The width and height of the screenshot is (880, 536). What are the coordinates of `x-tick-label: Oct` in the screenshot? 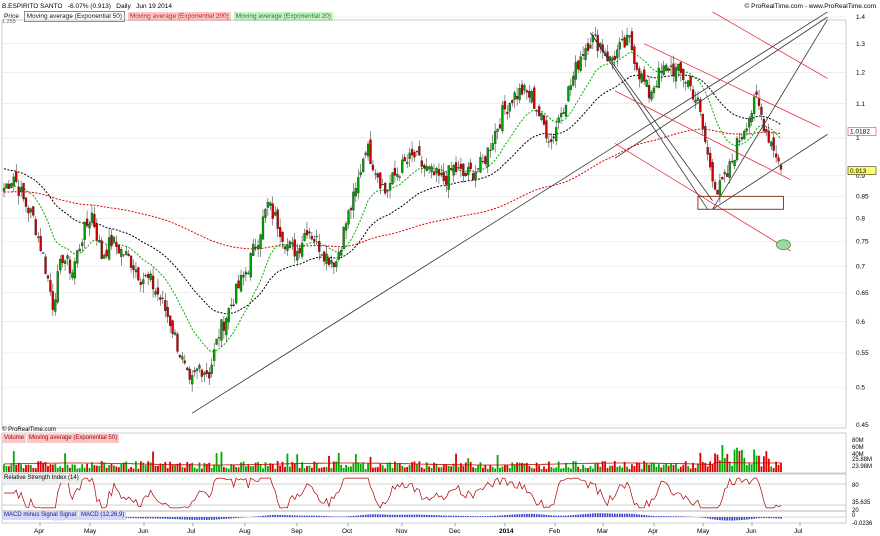 It's located at (347, 531).